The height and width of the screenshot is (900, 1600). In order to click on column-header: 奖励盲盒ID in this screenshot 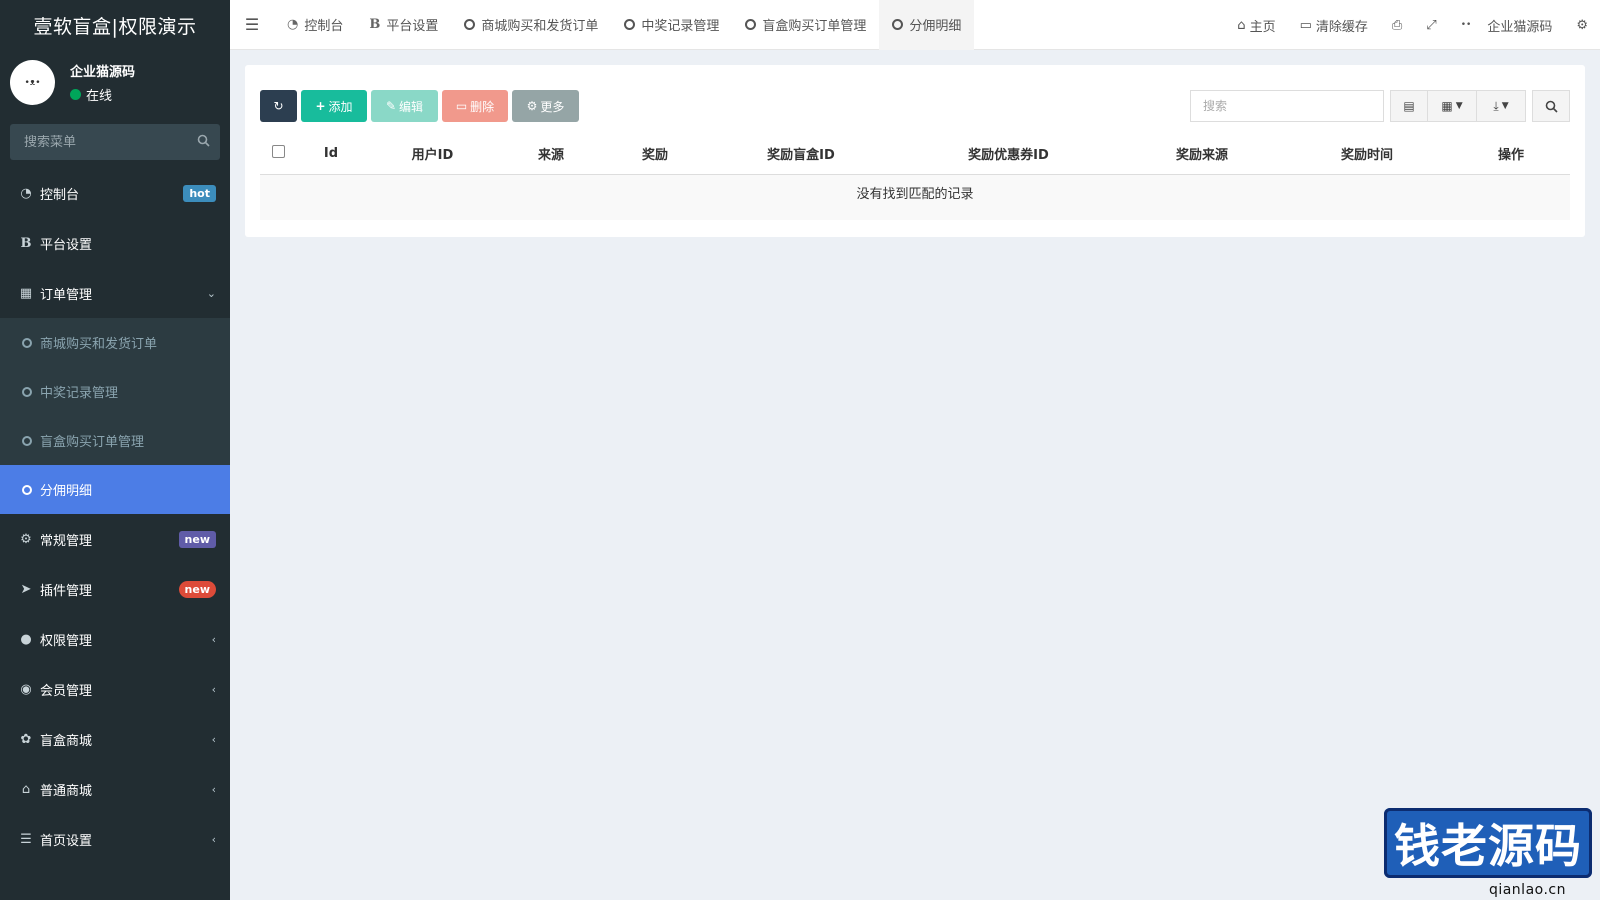, I will do `click(801, 154)`.